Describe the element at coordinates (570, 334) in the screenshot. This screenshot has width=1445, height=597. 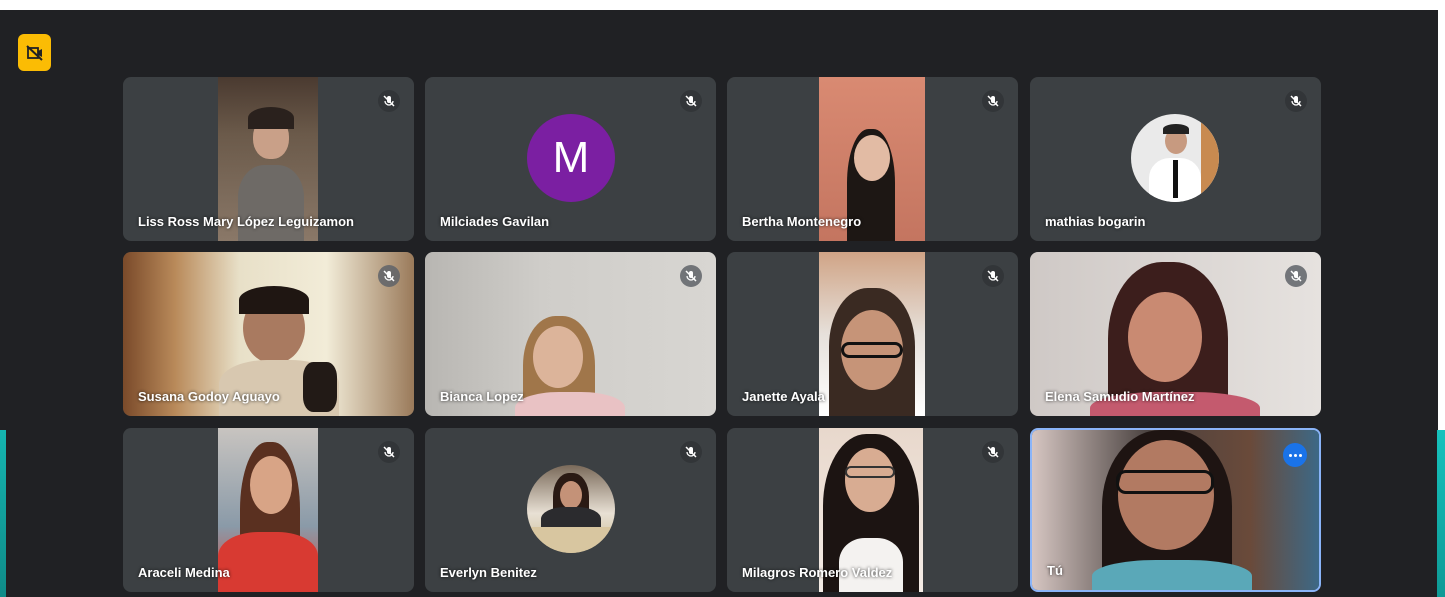
I see `participant-tile: Bianca Lopez` at that location.